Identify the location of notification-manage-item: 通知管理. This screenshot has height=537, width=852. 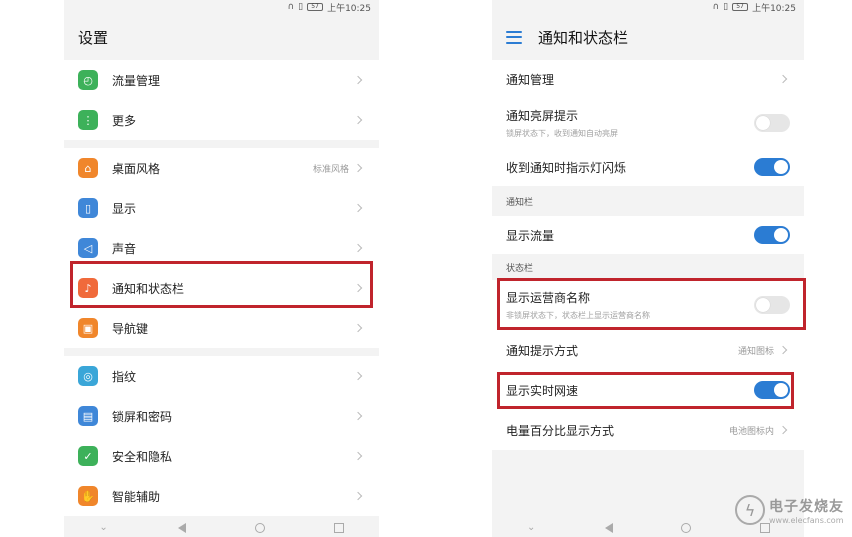
(648, 79).